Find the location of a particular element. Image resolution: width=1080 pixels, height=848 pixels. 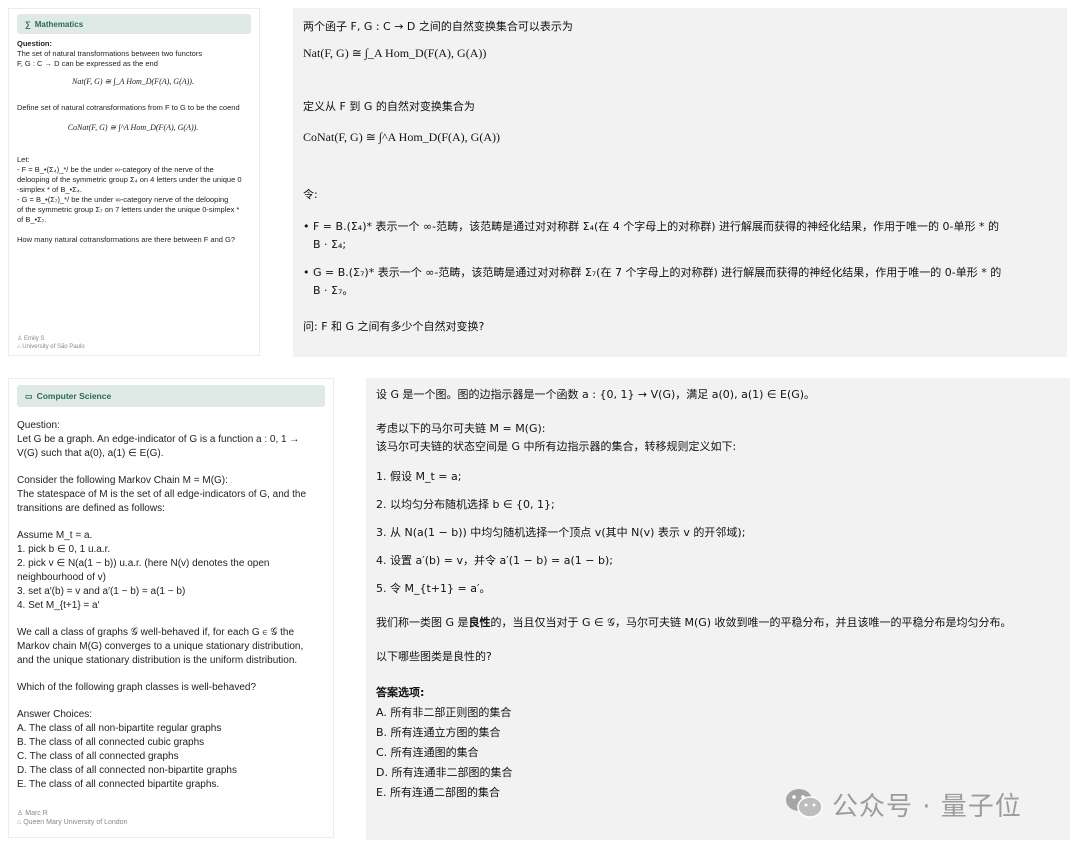

wechat-icon is located at coordinates (804, 803).